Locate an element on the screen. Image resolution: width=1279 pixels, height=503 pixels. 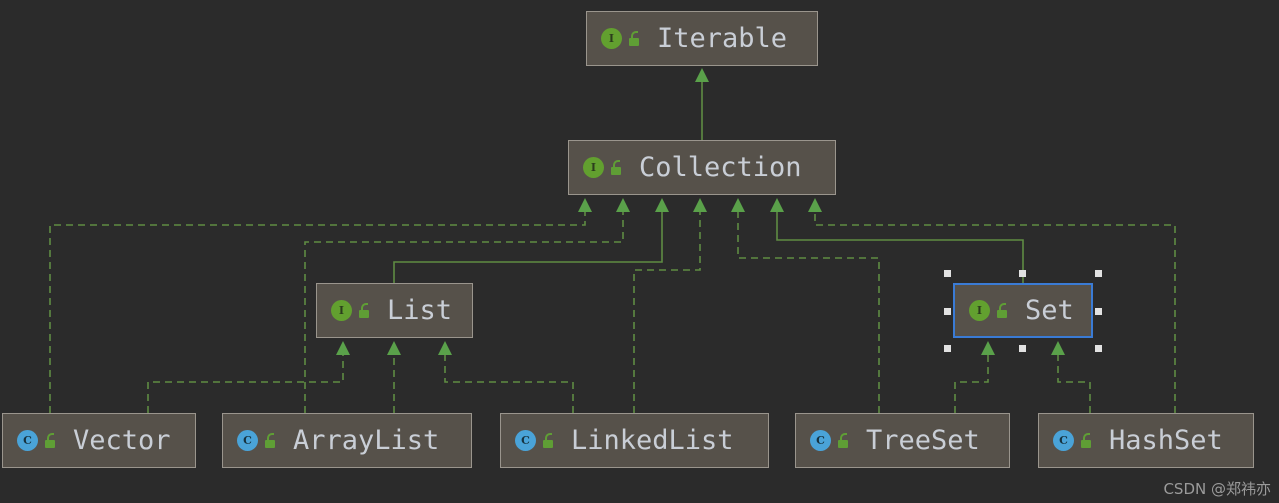
node-arraylist: C ArrayList is located at coordinates (347, 440).